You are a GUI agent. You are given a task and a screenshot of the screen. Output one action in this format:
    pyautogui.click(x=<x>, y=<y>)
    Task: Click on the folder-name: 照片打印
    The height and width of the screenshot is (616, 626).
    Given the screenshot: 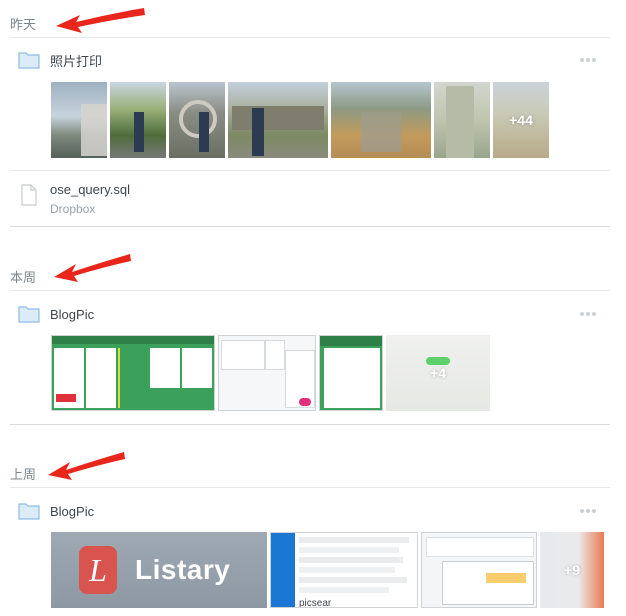 What is the action you would take?
    pyautogui.click(x=76, y=61)
    